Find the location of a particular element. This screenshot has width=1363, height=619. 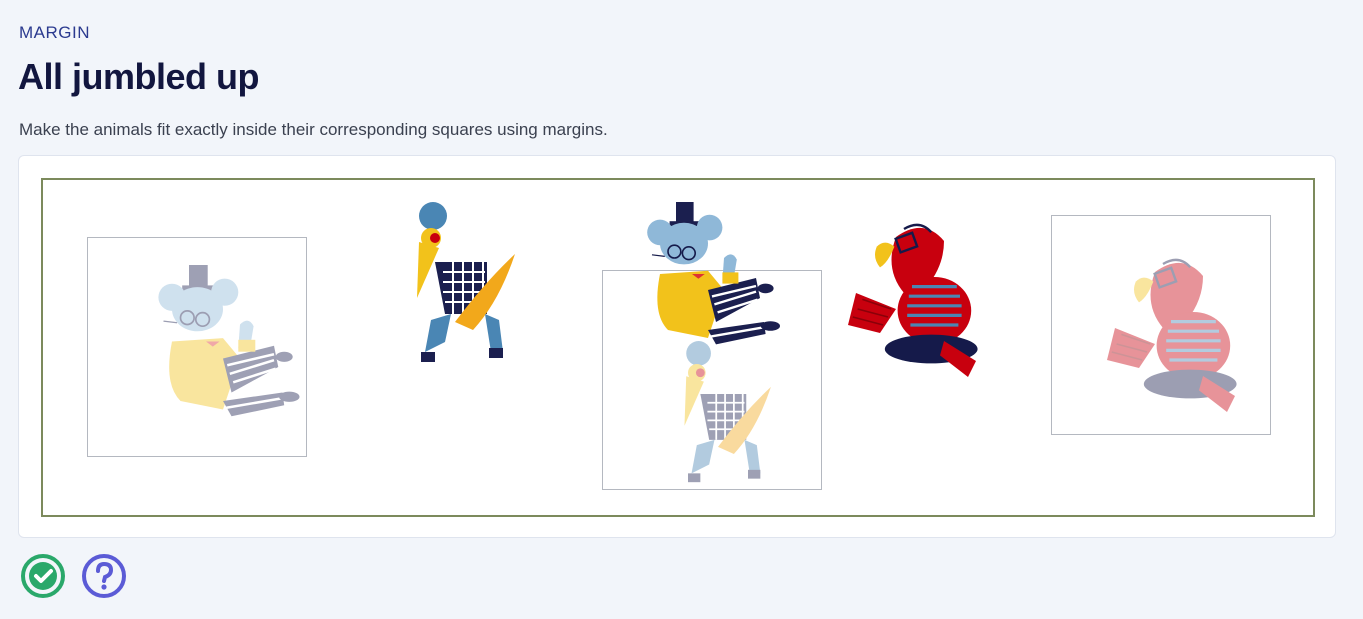

parrot-illustration is located at coordinates (928, 301).